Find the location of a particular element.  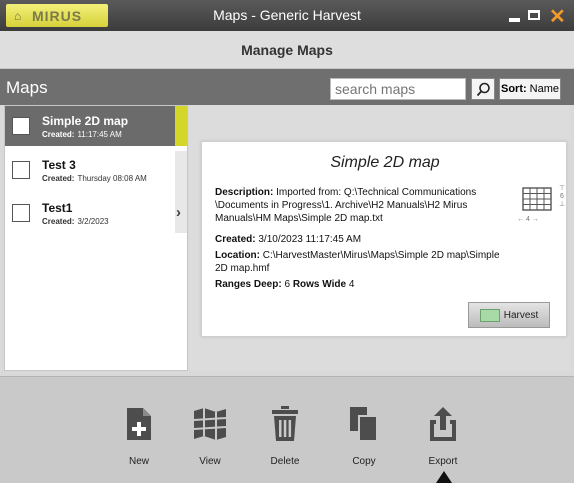

maximize-icon is located at coordinates (534, 15).